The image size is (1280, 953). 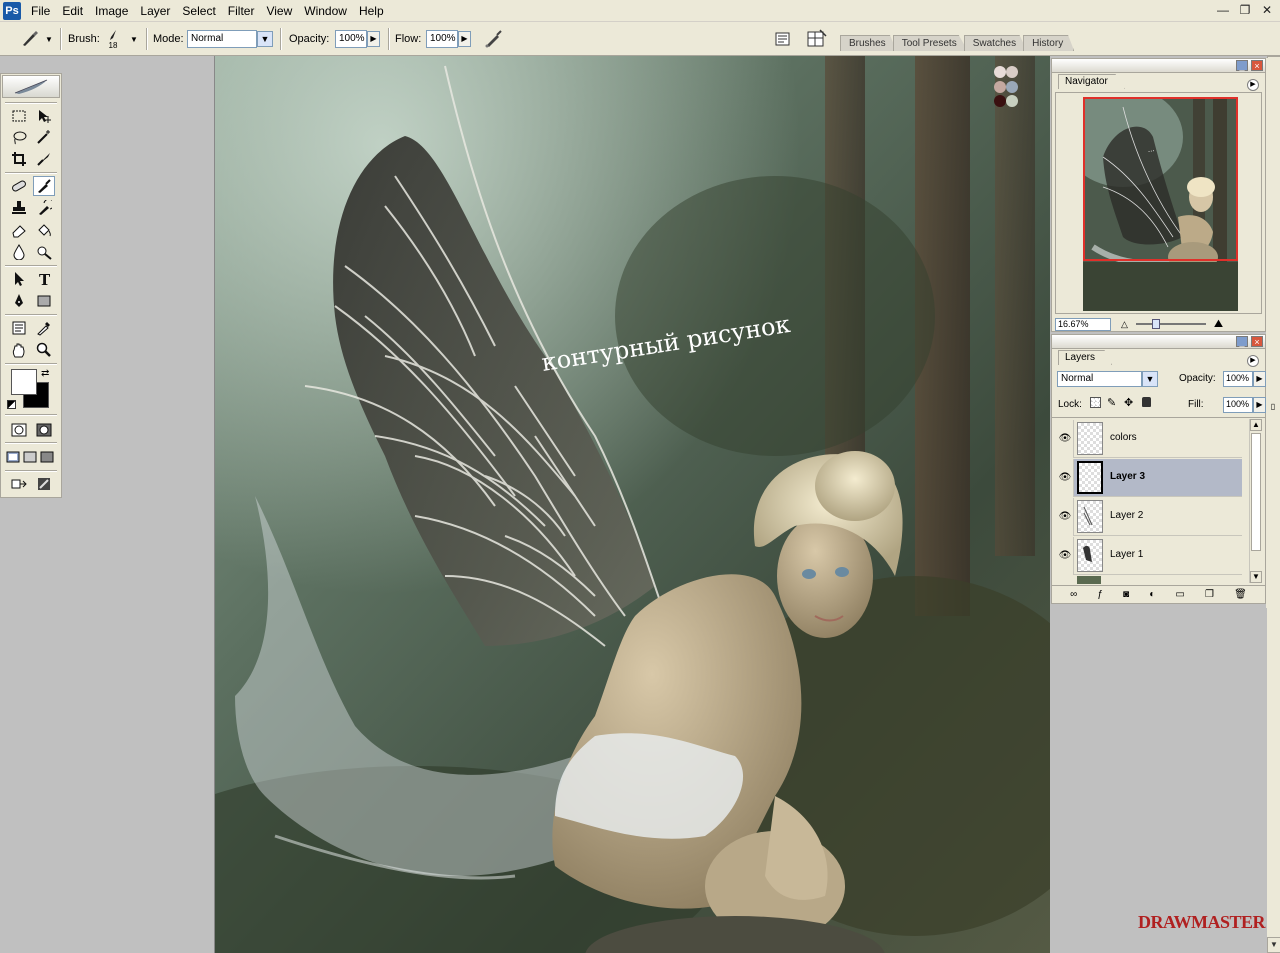 What do you see at coordinates (494, 39) in the screenshot?
I see `airbrush-button` at bounding box center [494, 39].